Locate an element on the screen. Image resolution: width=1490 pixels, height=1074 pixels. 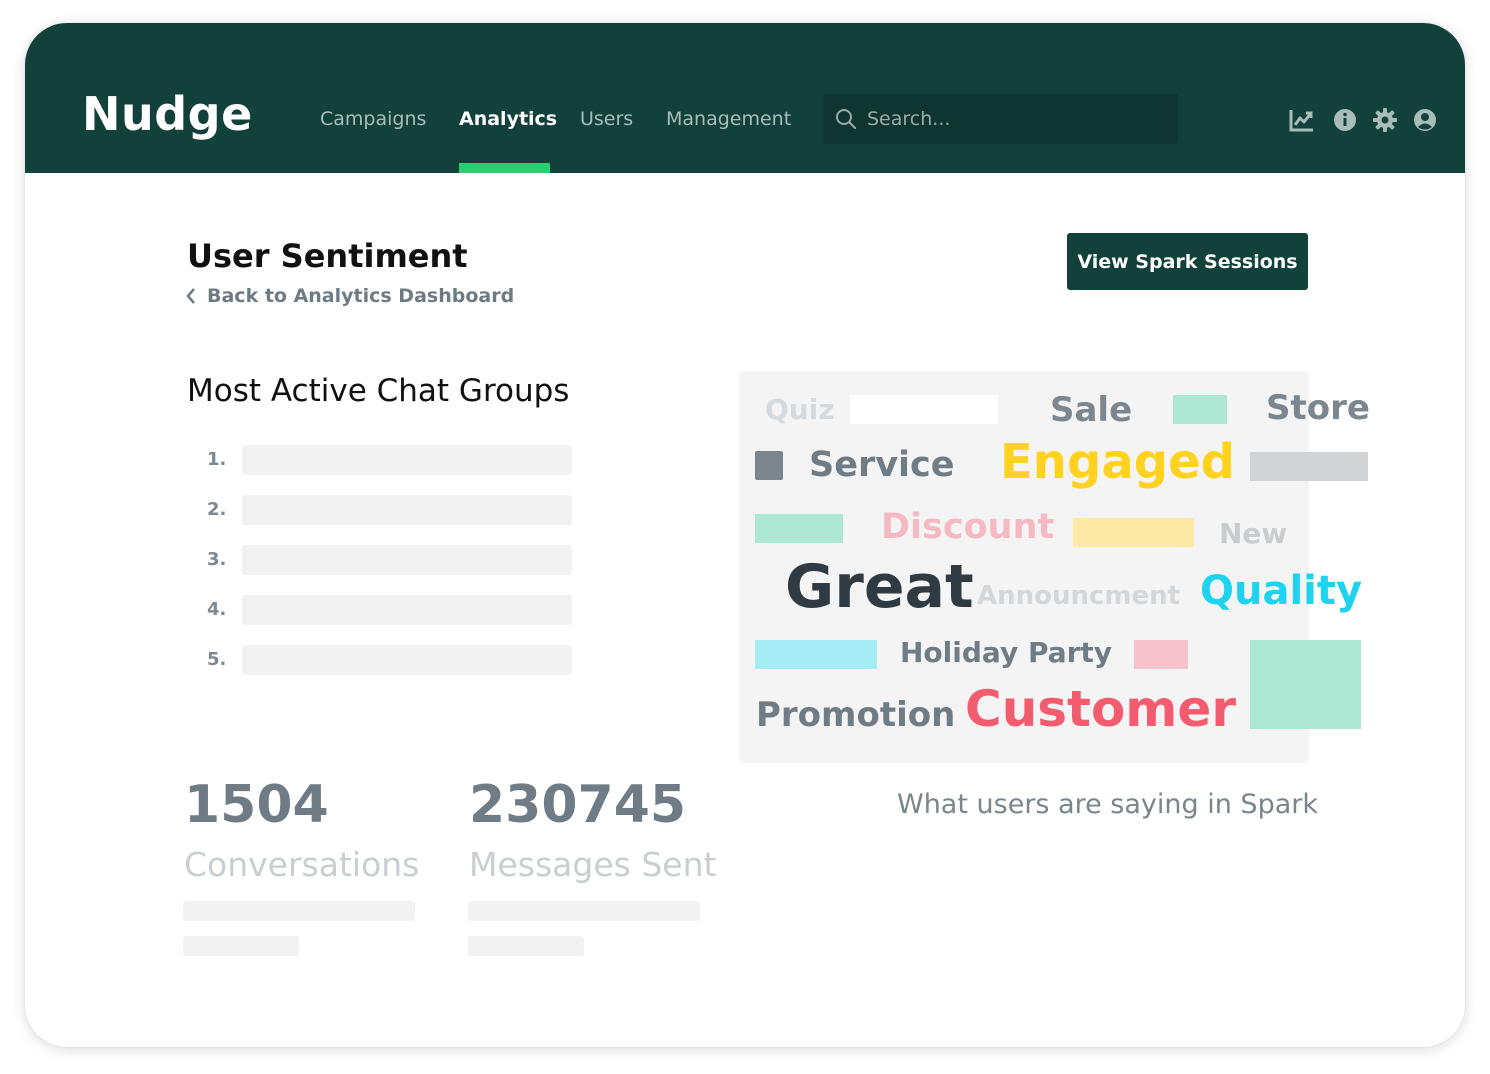
cloud-word-new: New is located at coordinates (1253, 533).